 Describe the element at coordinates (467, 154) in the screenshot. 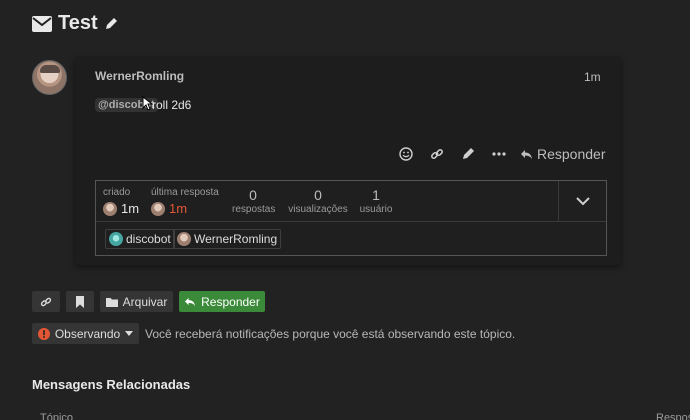

I see `edit-pencil-icon` at that location.